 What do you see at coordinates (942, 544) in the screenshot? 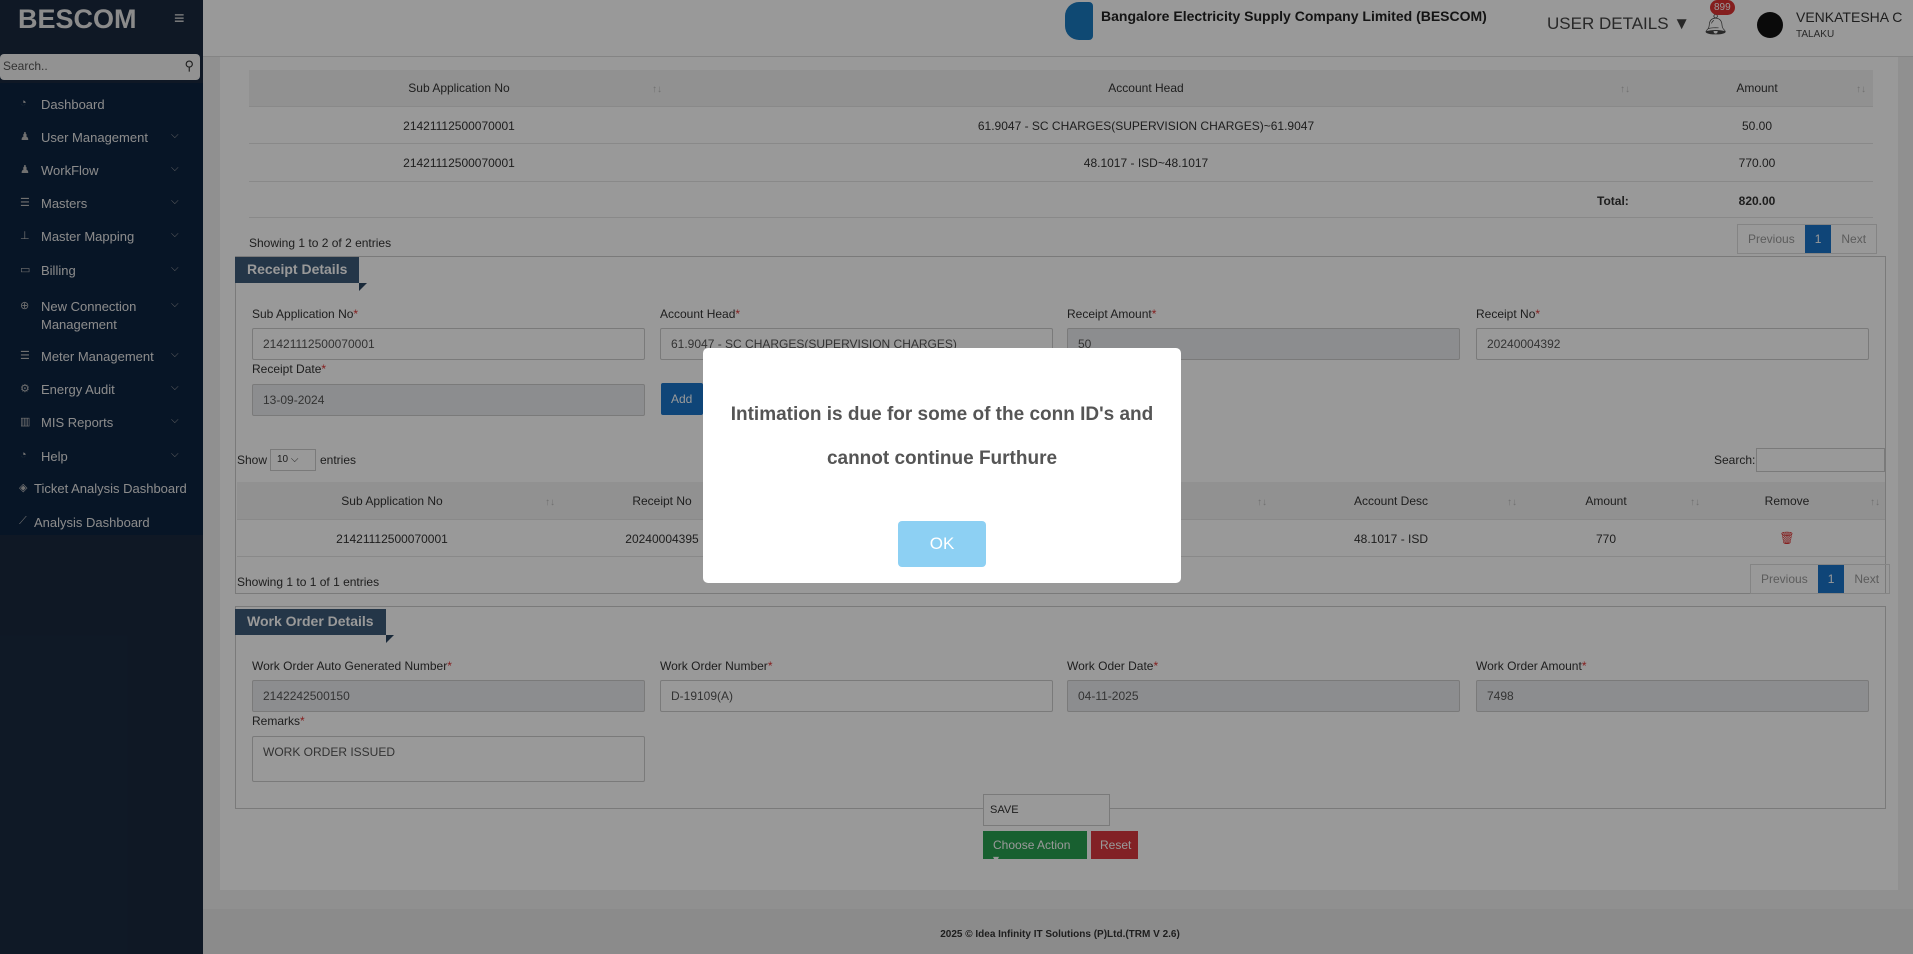
I see `ok-button: OK` at bounding box center [942, 544].